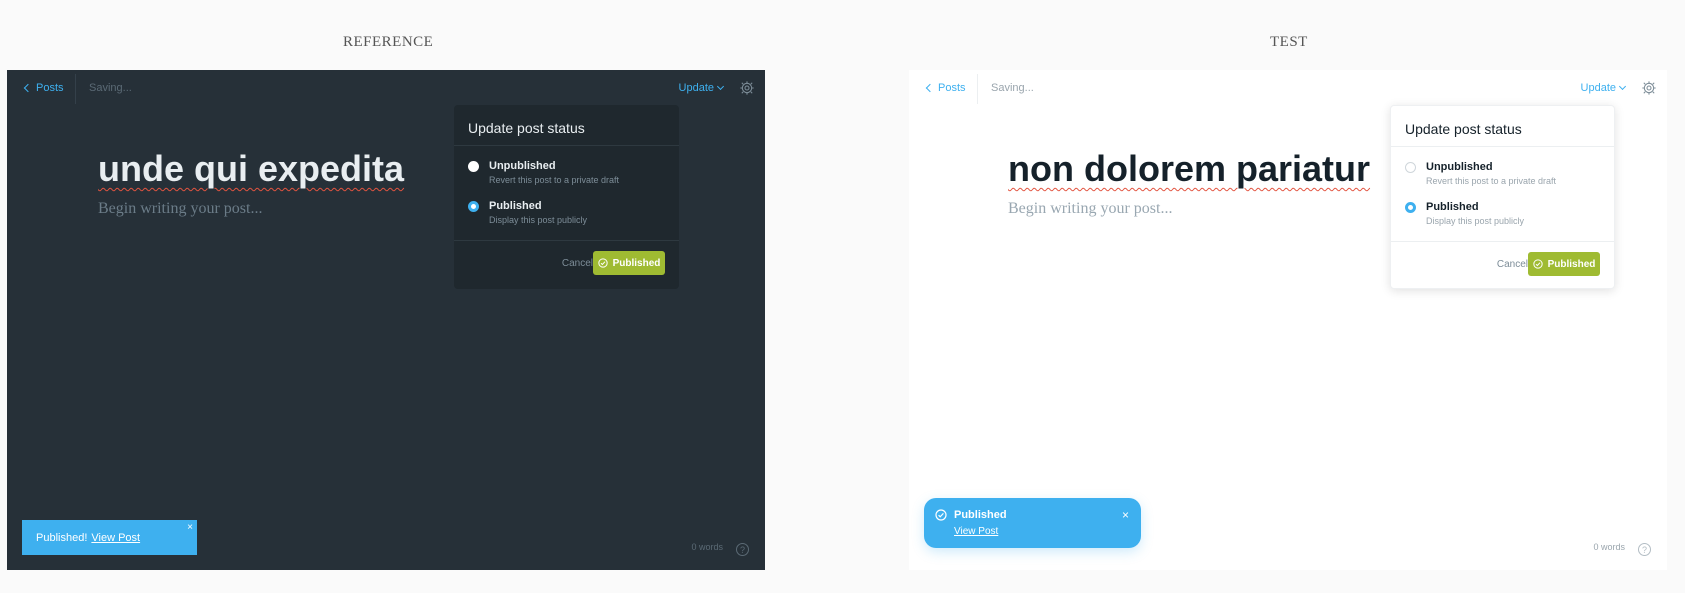 The image size is (1685, 593). I want to click on notification-title: Published, so click(980, 515).